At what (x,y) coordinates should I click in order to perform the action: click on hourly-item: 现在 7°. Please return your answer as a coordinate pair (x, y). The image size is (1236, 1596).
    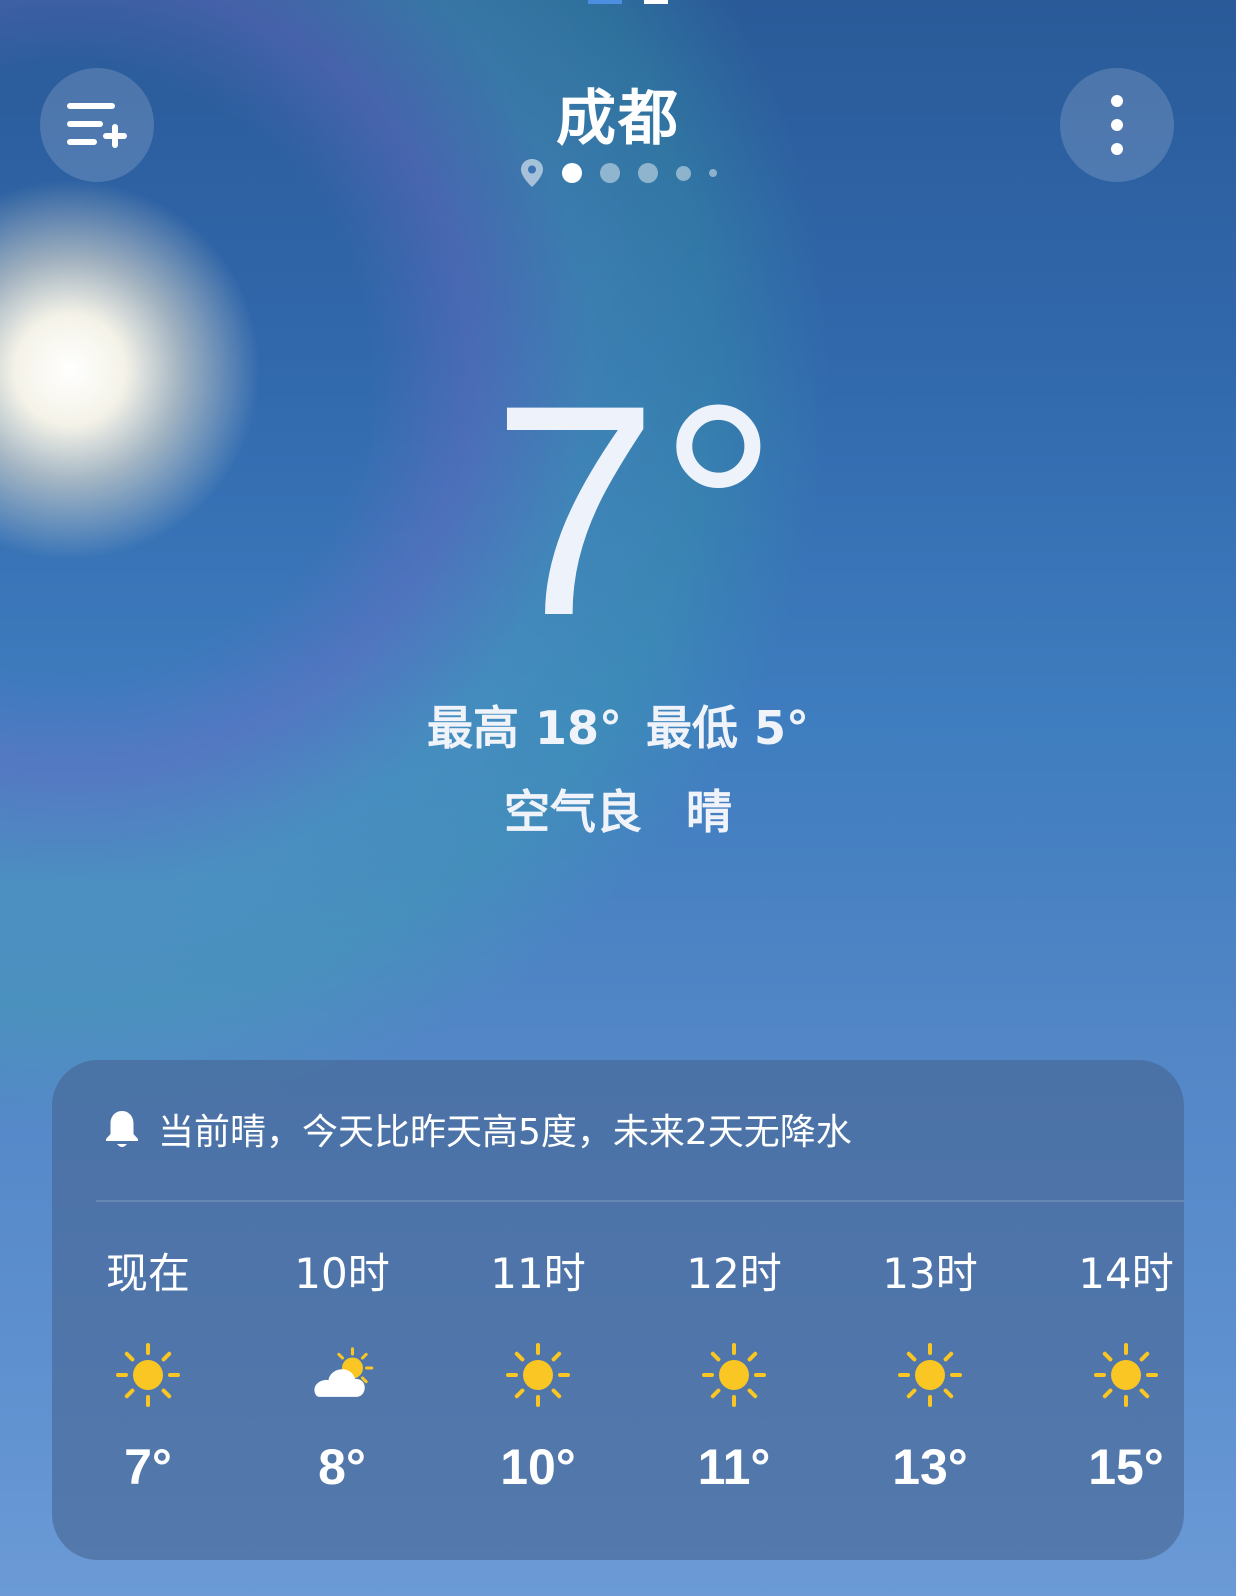
    Looking at the image, I should click on (148, 1371).